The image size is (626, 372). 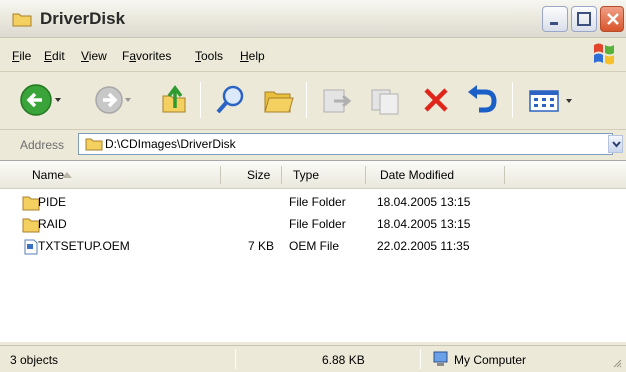 I want to click on column-header: Name Size Type Date Modified, so click(x=313, y=175).